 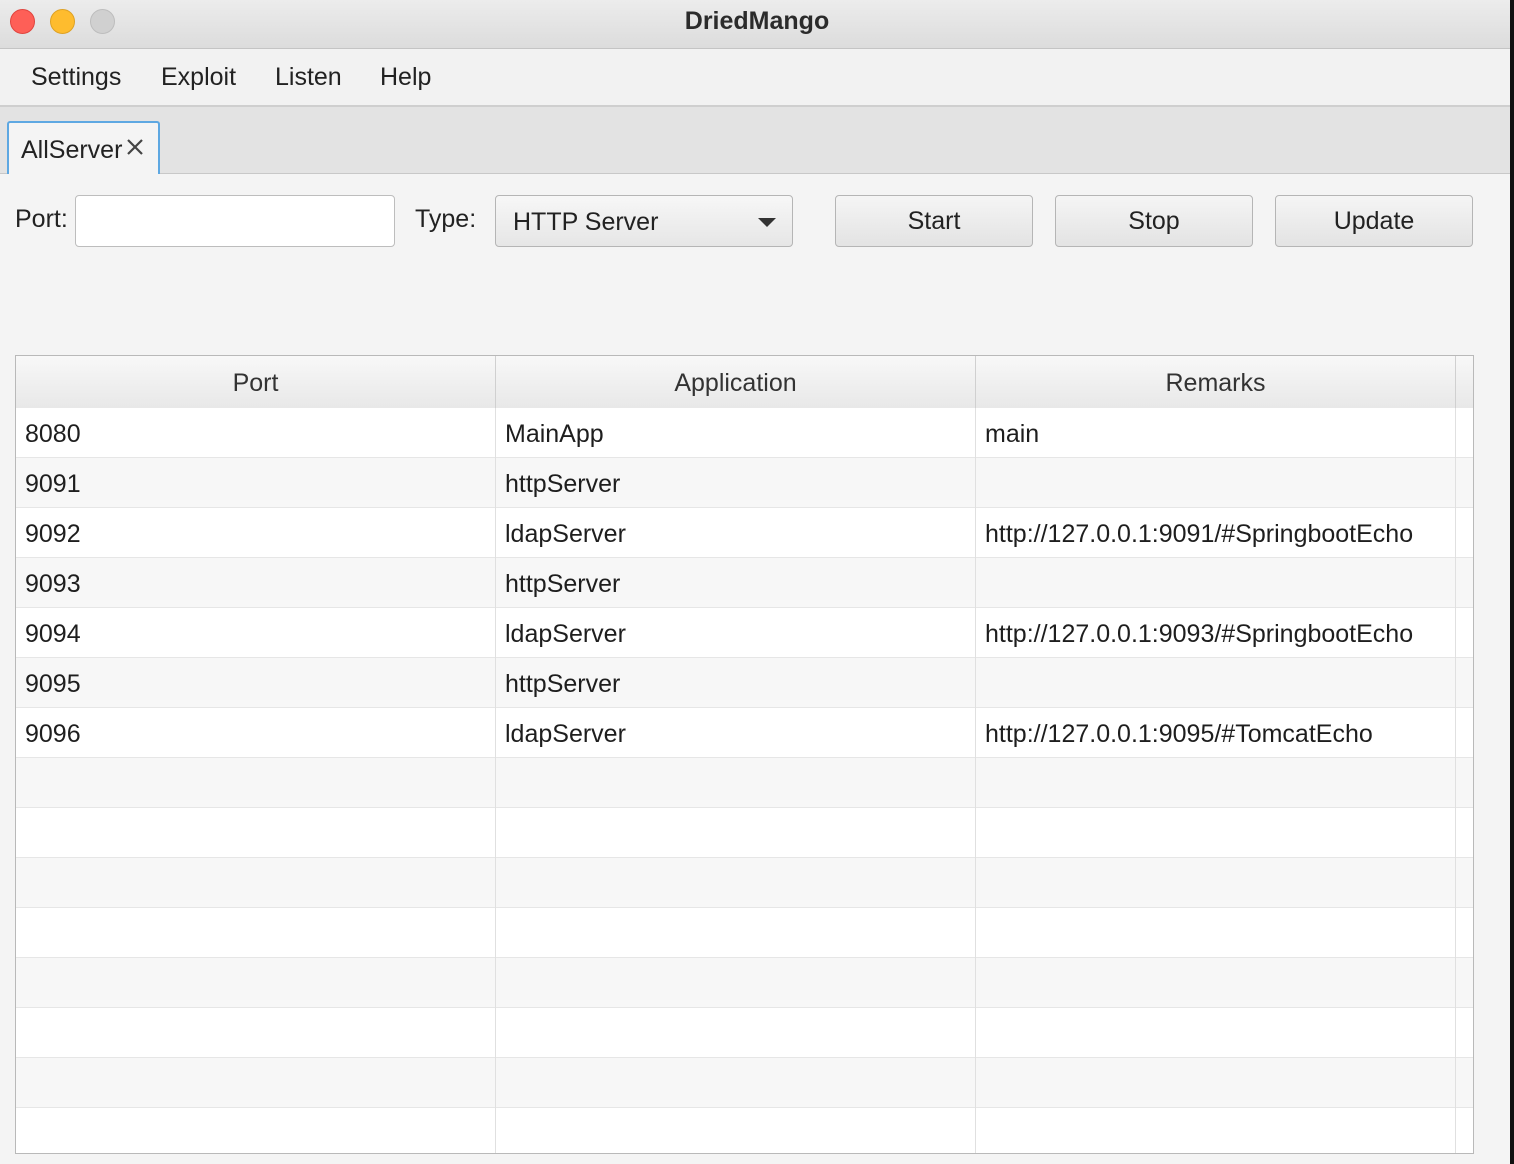 What do you see at coordinates (405, 77) in the screenshot?
I see `menu-help: Help` at bounding box center [405, 77].